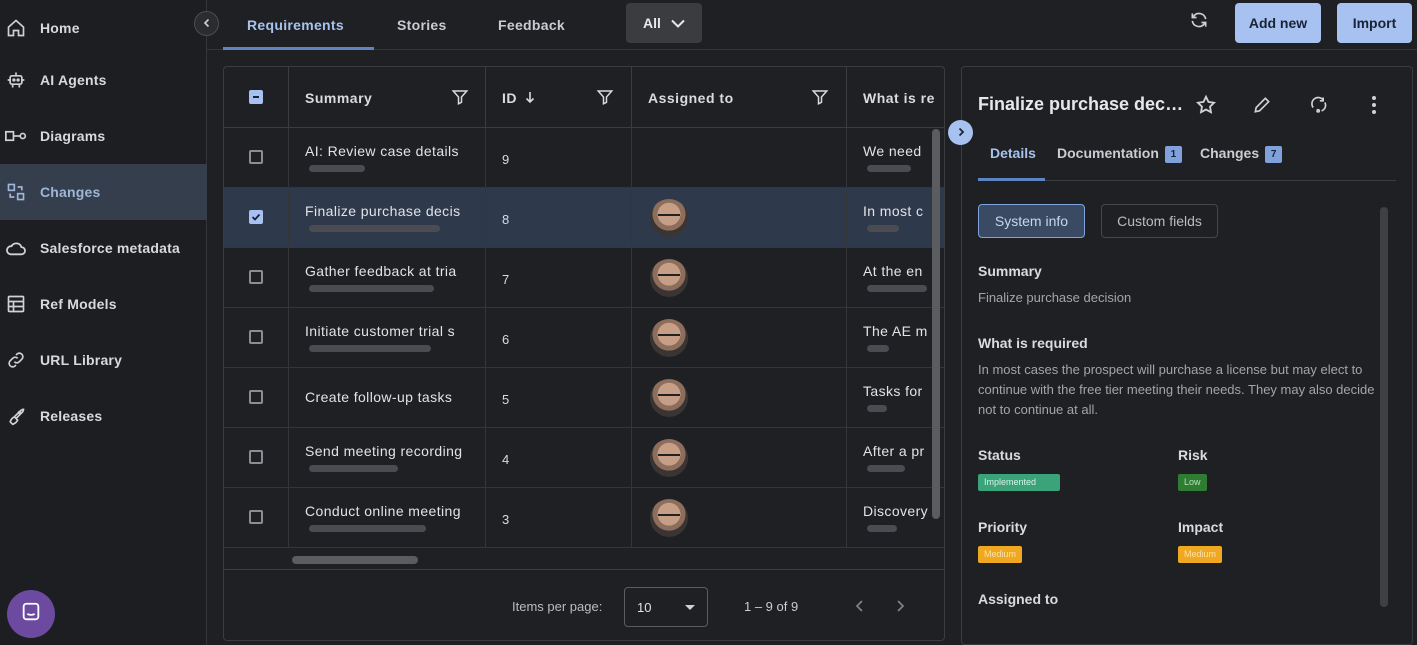 The width and height of the screenshot is (1417, 645). I want to click on table-row: Send meeting recording 4 After a pr, so click(584, 458).